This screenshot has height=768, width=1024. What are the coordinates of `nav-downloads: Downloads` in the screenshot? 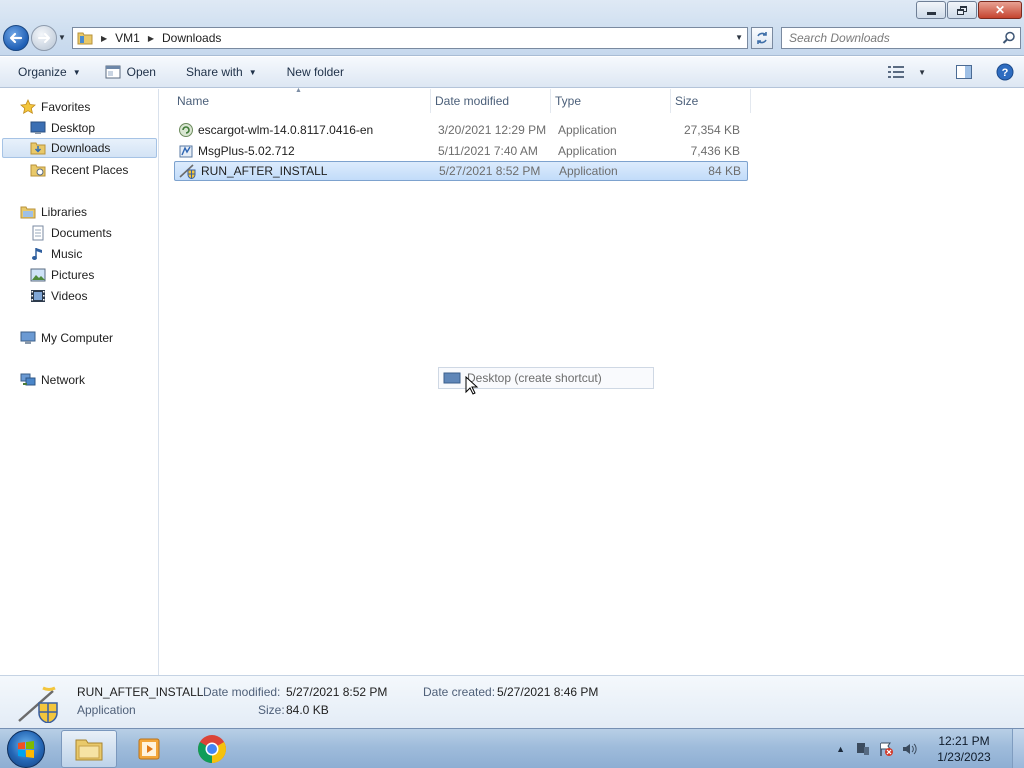 It's located at (79, 148).